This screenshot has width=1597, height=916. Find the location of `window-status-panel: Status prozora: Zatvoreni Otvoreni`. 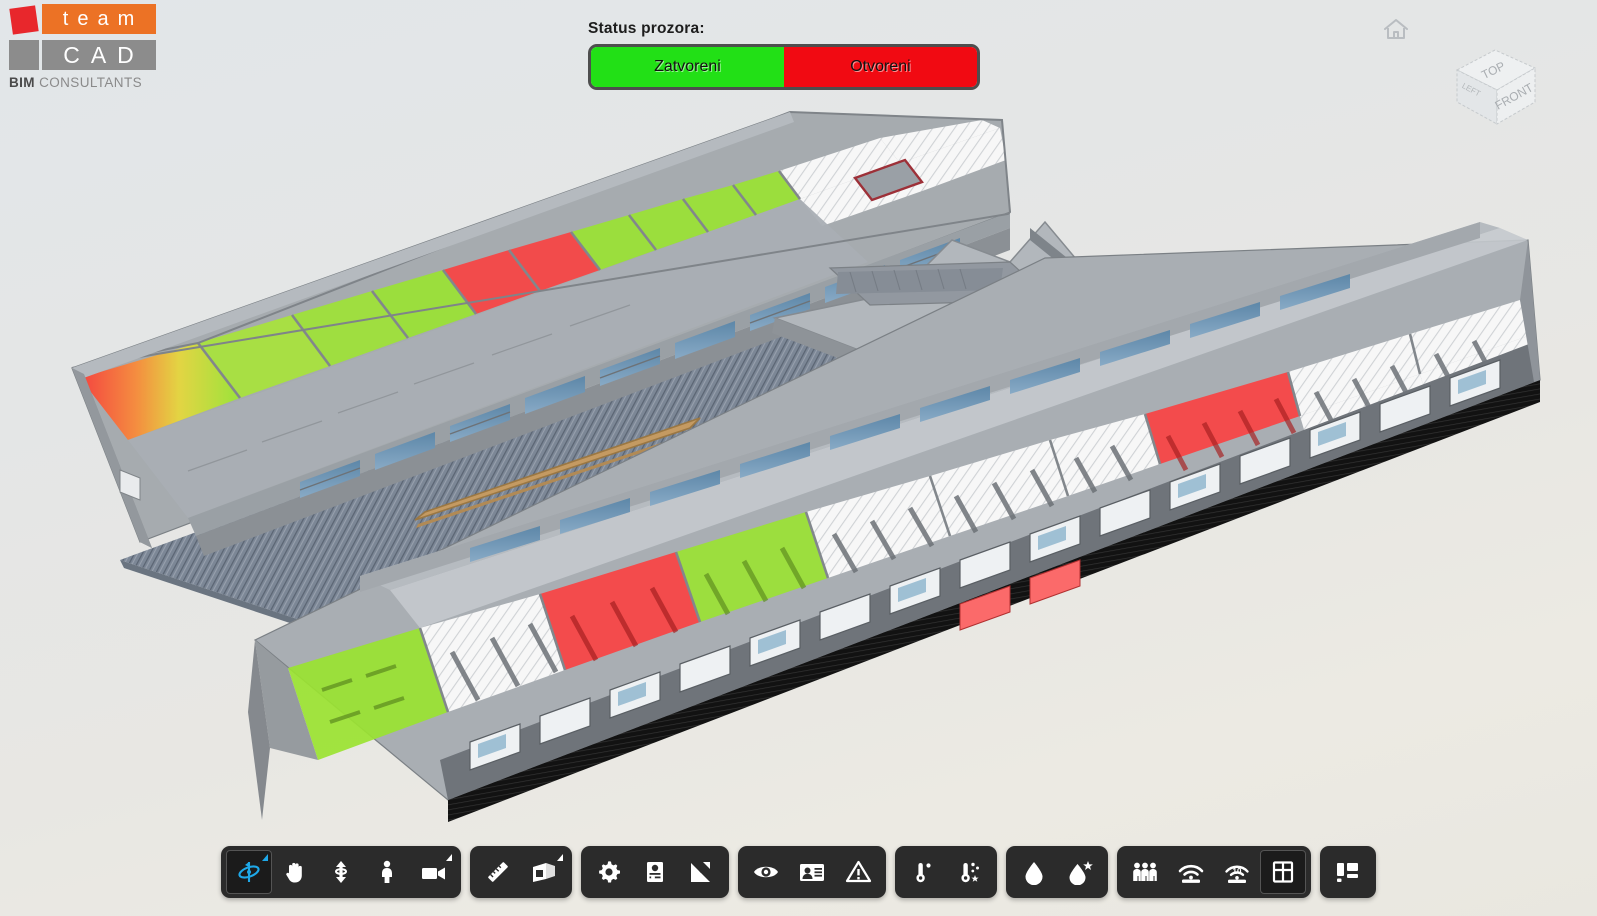

window-status-panel: Status prozora: Zatvoreni Otvoreni is located at coordinates (784, 55).